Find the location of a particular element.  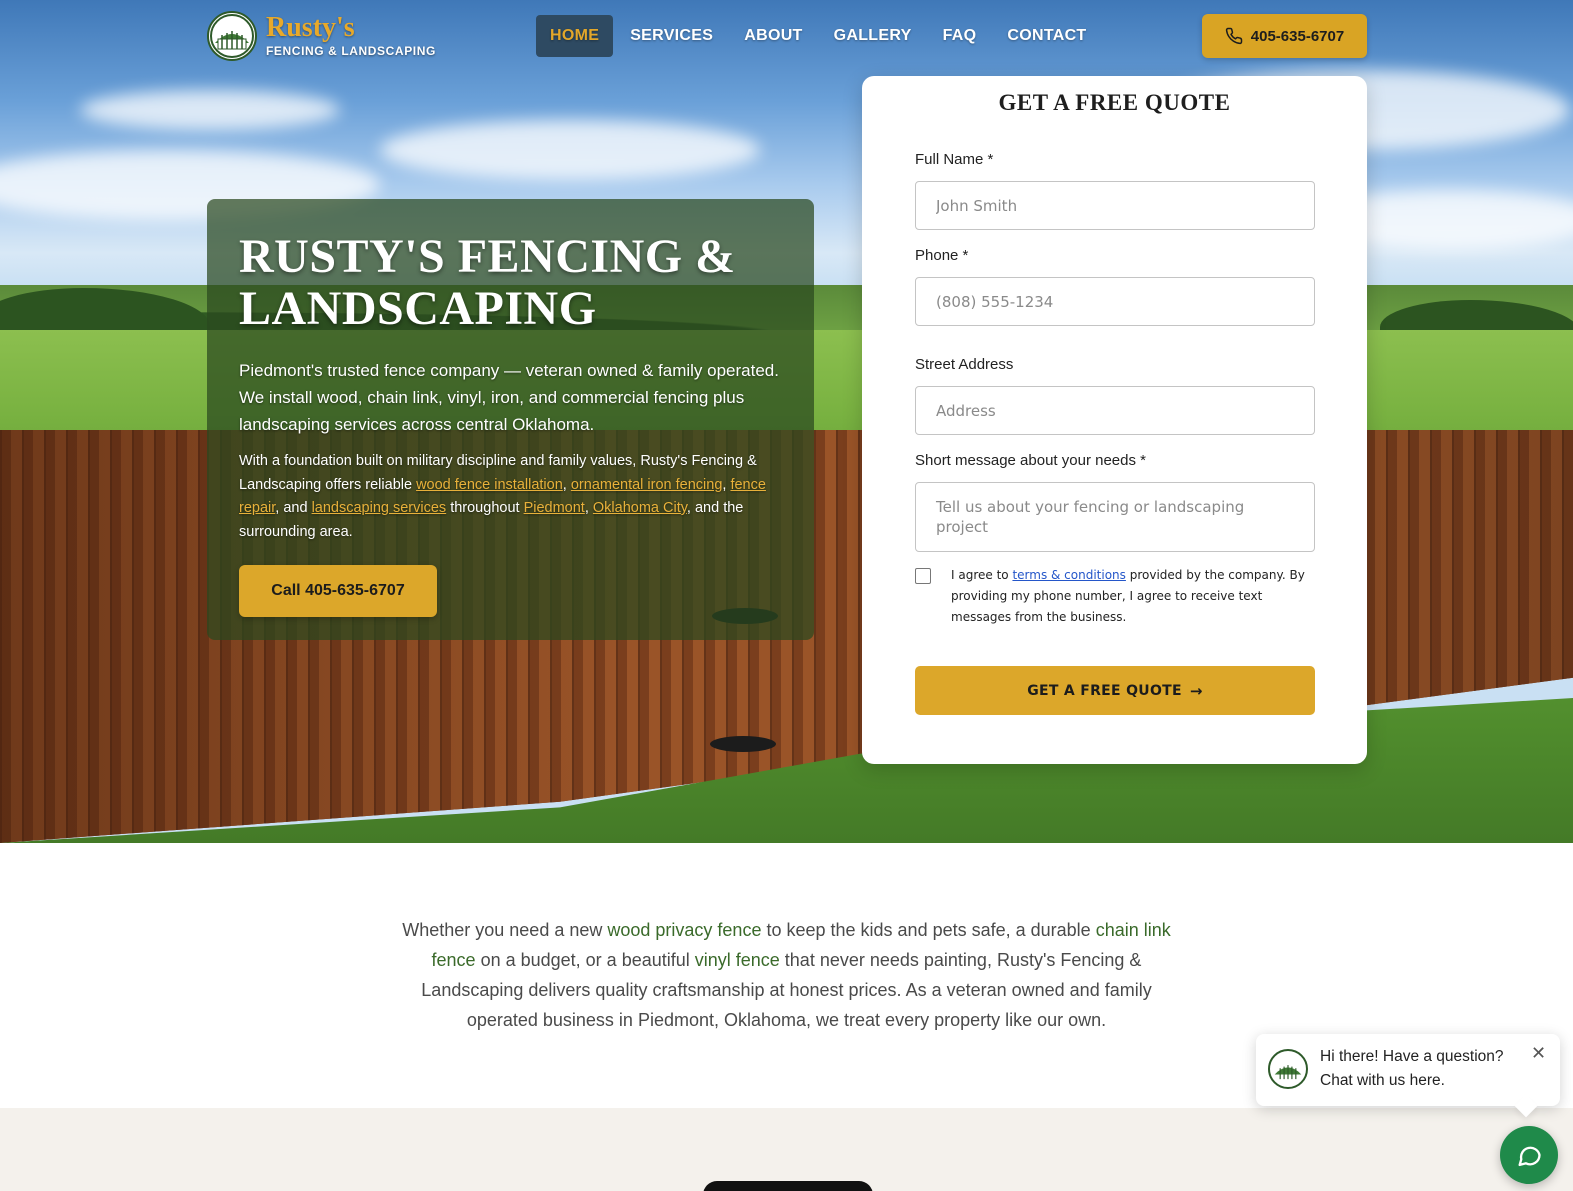

terms-link: terms & conditions is located at coordinates (1068, 575).